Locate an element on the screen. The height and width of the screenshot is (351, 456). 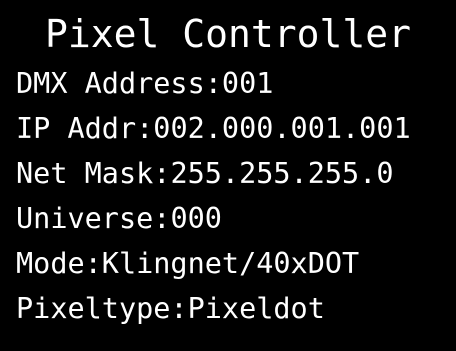
dmx-address-value: 001 is located at coordinates (247, 83).